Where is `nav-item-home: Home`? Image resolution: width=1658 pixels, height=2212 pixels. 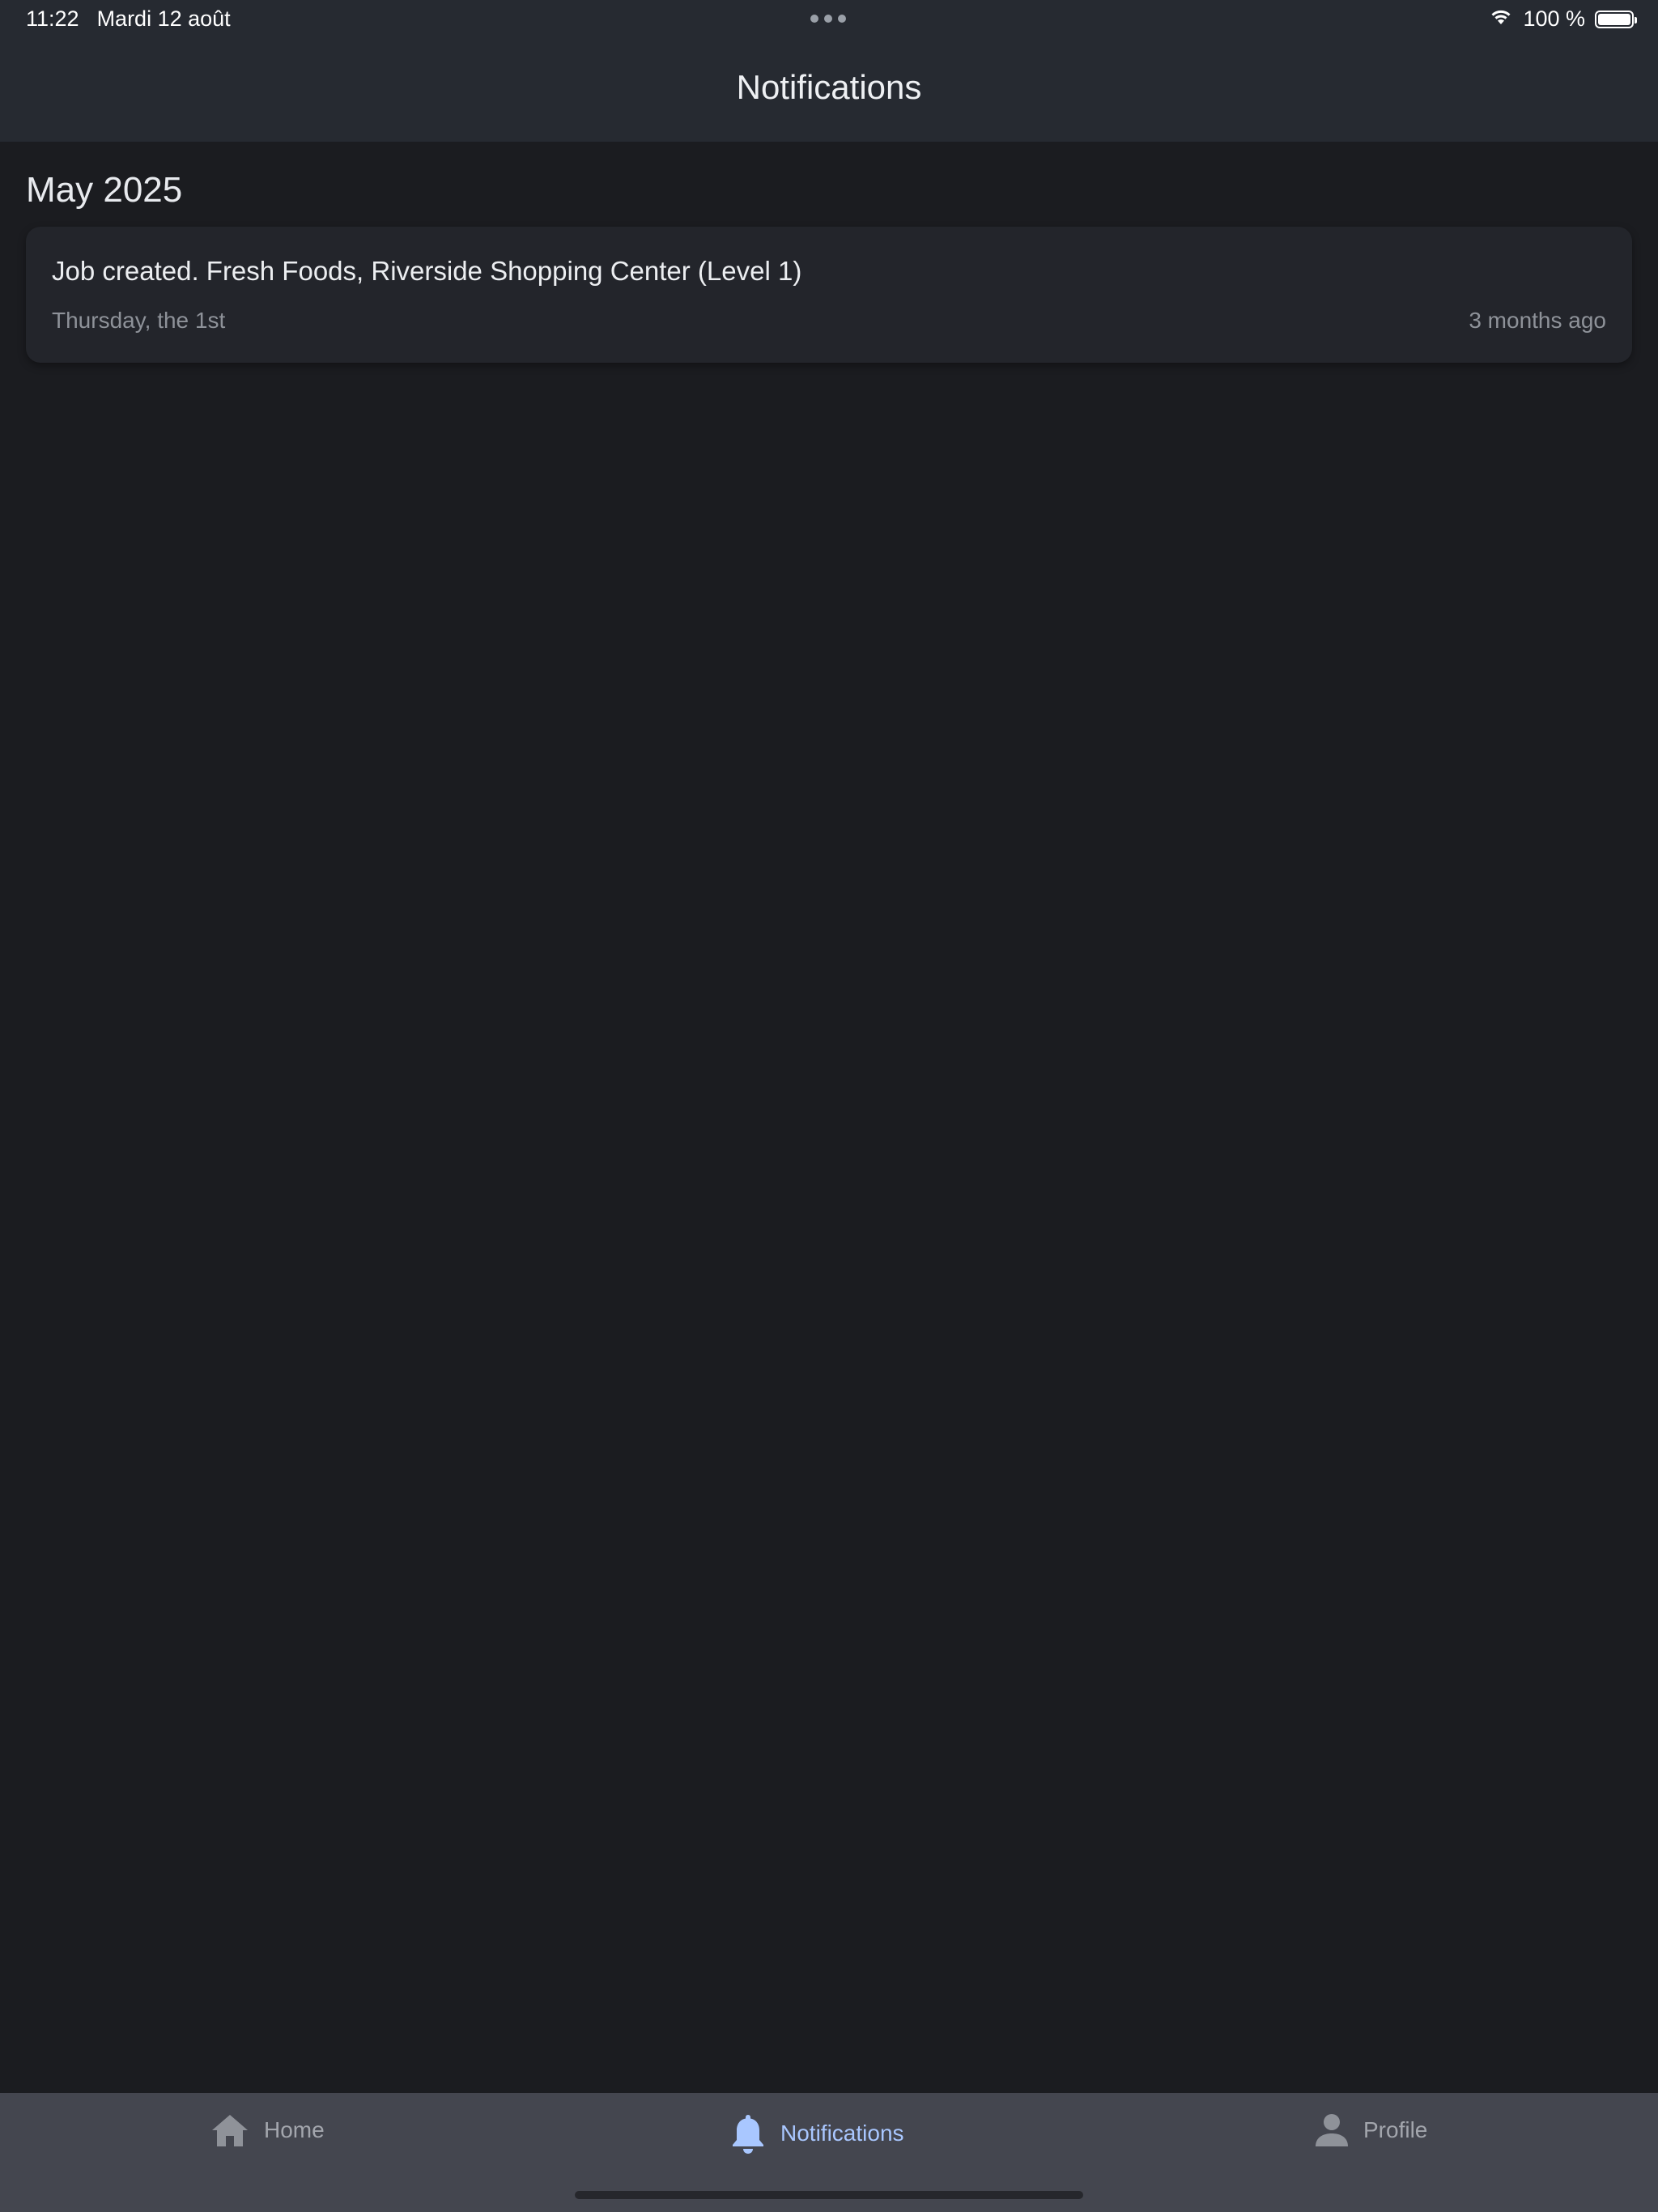 nav-item-home: Home is located at coordinates (267, 2130).